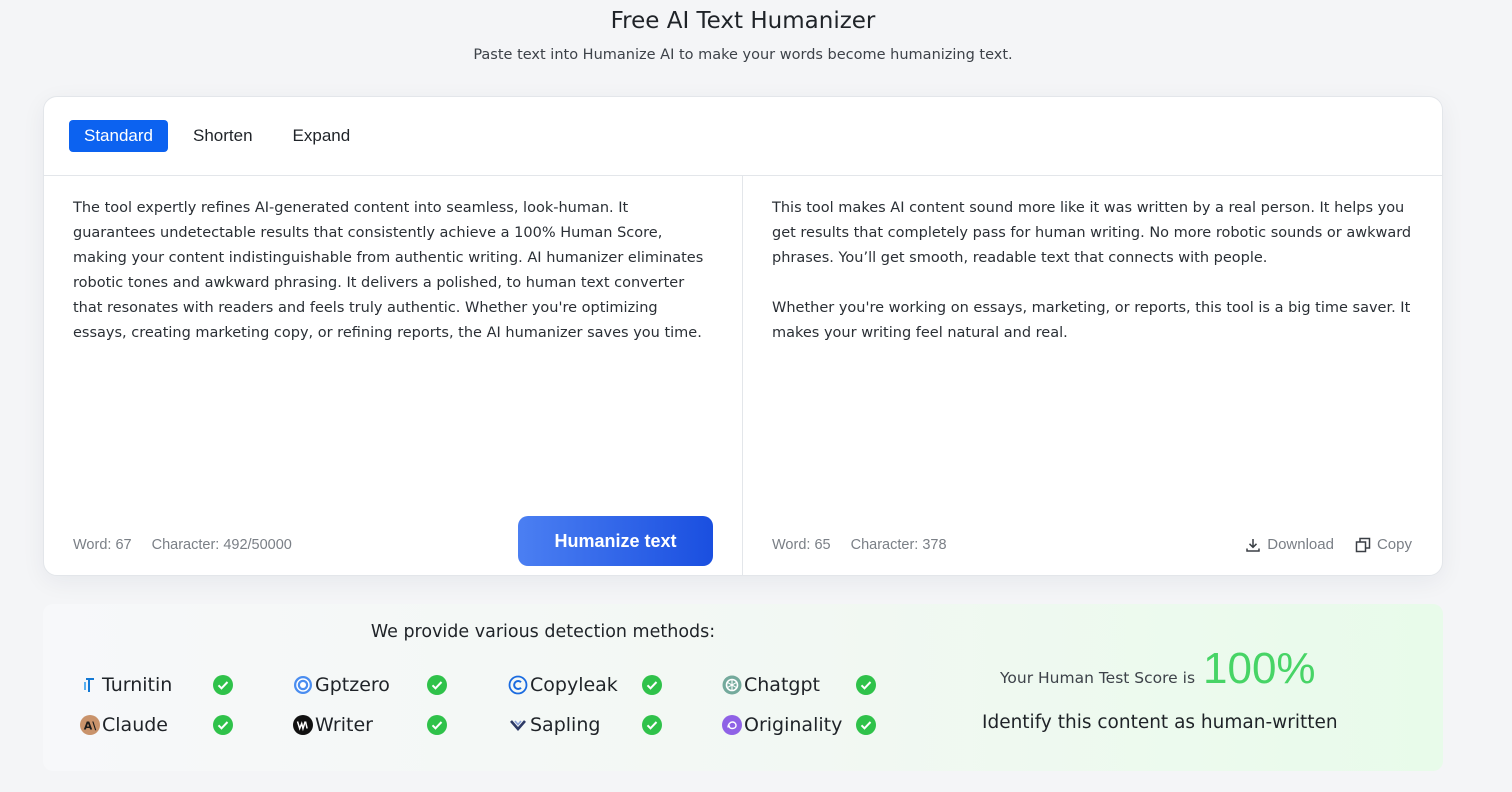 This screenshot has height=792, width=1512. Describe the element at coordinates (898, 545) in the screenshot. I see `output-char-count: Character: 378` at that location.